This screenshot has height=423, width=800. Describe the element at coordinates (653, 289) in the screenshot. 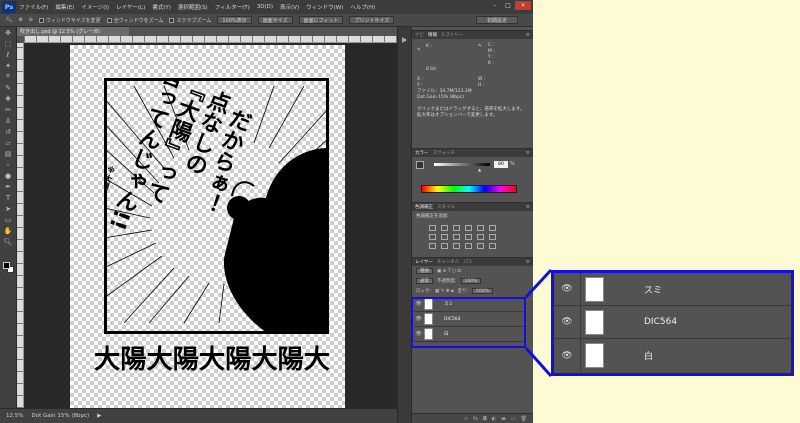

I see `layer-name: スミ` at that location.